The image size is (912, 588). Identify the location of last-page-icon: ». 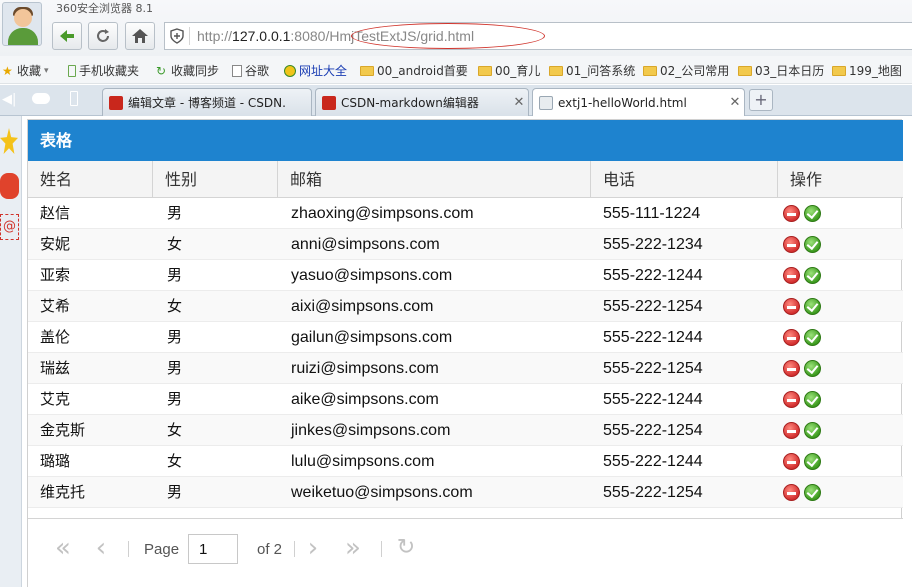
(353, 548).